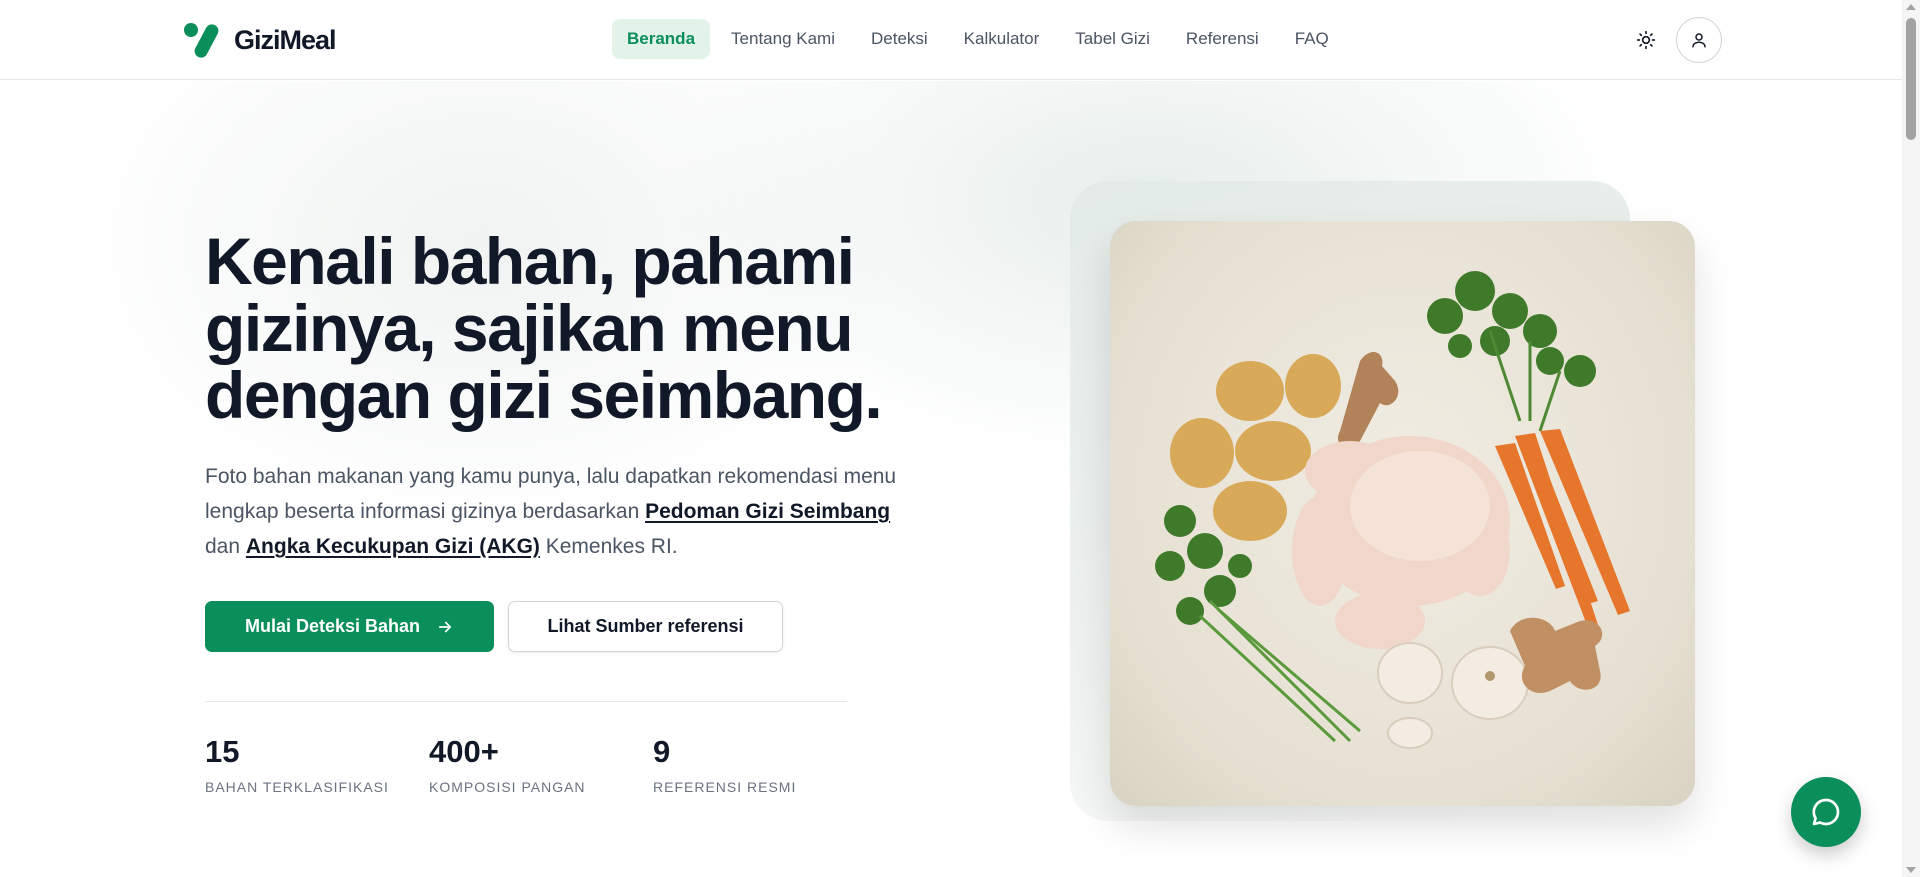 Image resolution: width=1920 pixels, height=877 pixels. I want to click on user-account-button, so click(1699, 40).